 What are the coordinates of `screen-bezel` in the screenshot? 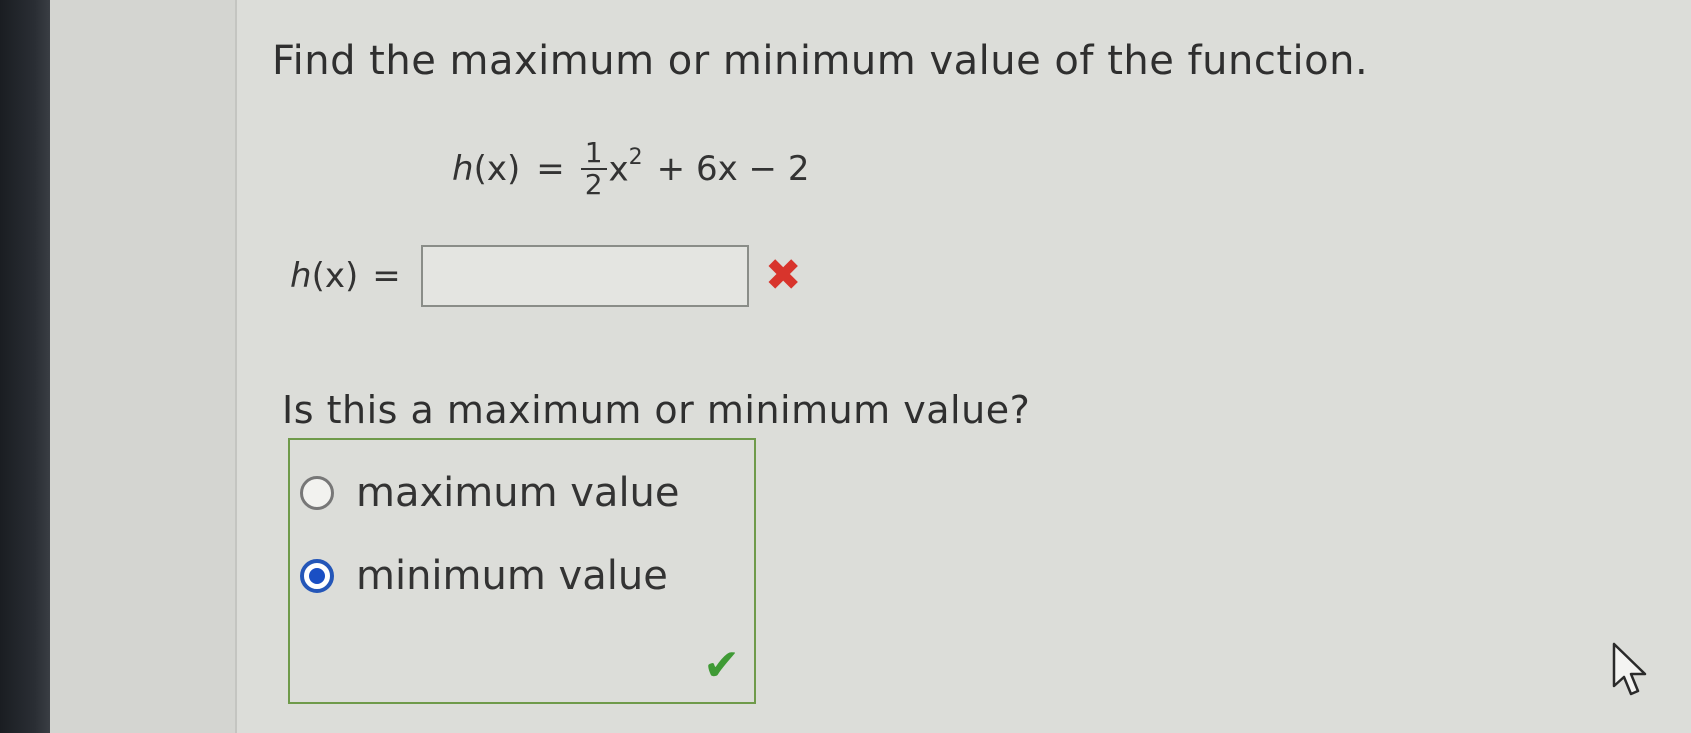 It's located at (25, 366).